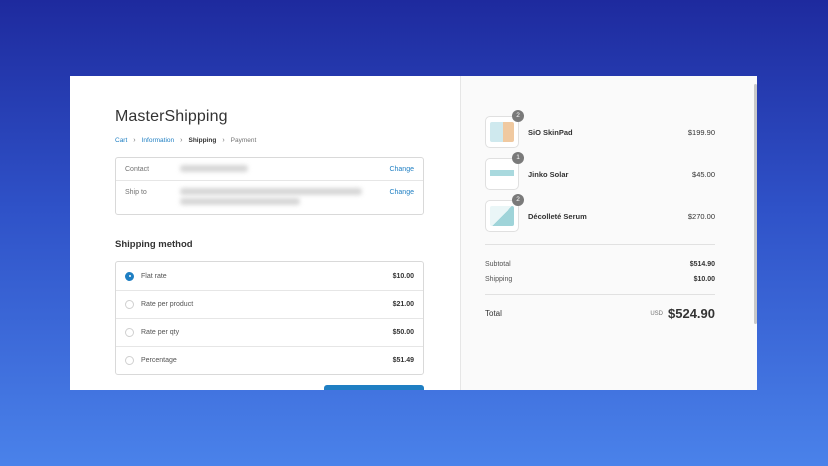 Image resolution: width=828 pixels, height=466 pixels. What do you see at coordinates (691, 313) in the screenshot?
I see `total-value: $524.90` at bounding box center [691, 313].